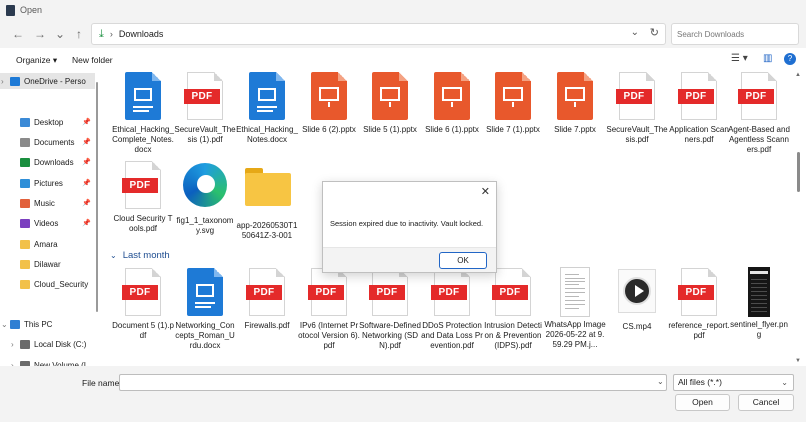 This screenshot has height=422, width=806. Describe the element at coordinates (699, 134) in the screenshot. I see `file-name: Application Scanners.pdf` at that location.